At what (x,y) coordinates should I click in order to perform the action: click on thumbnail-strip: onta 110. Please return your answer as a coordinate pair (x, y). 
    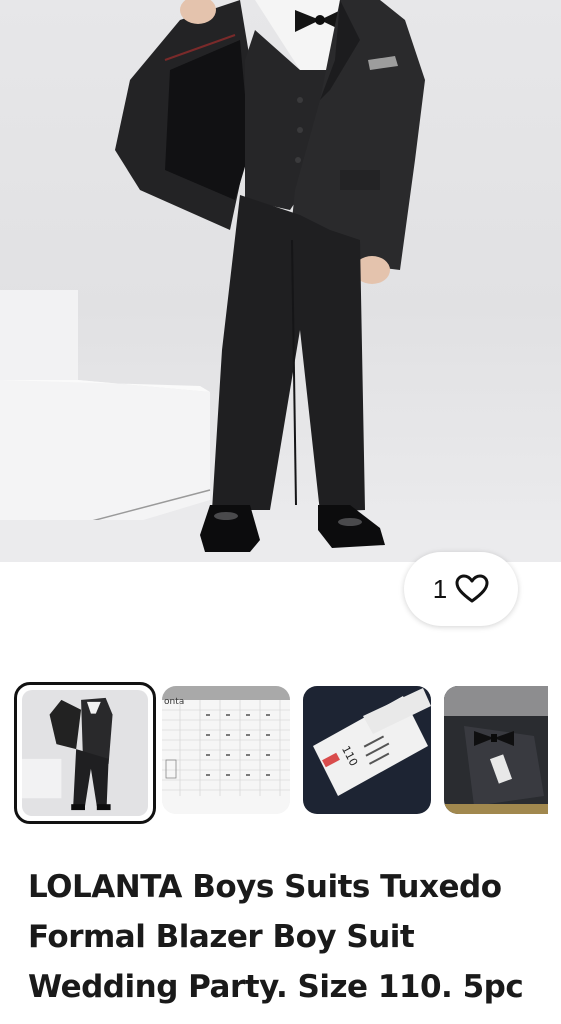
    Looking at the image, I should click on (280, 753).